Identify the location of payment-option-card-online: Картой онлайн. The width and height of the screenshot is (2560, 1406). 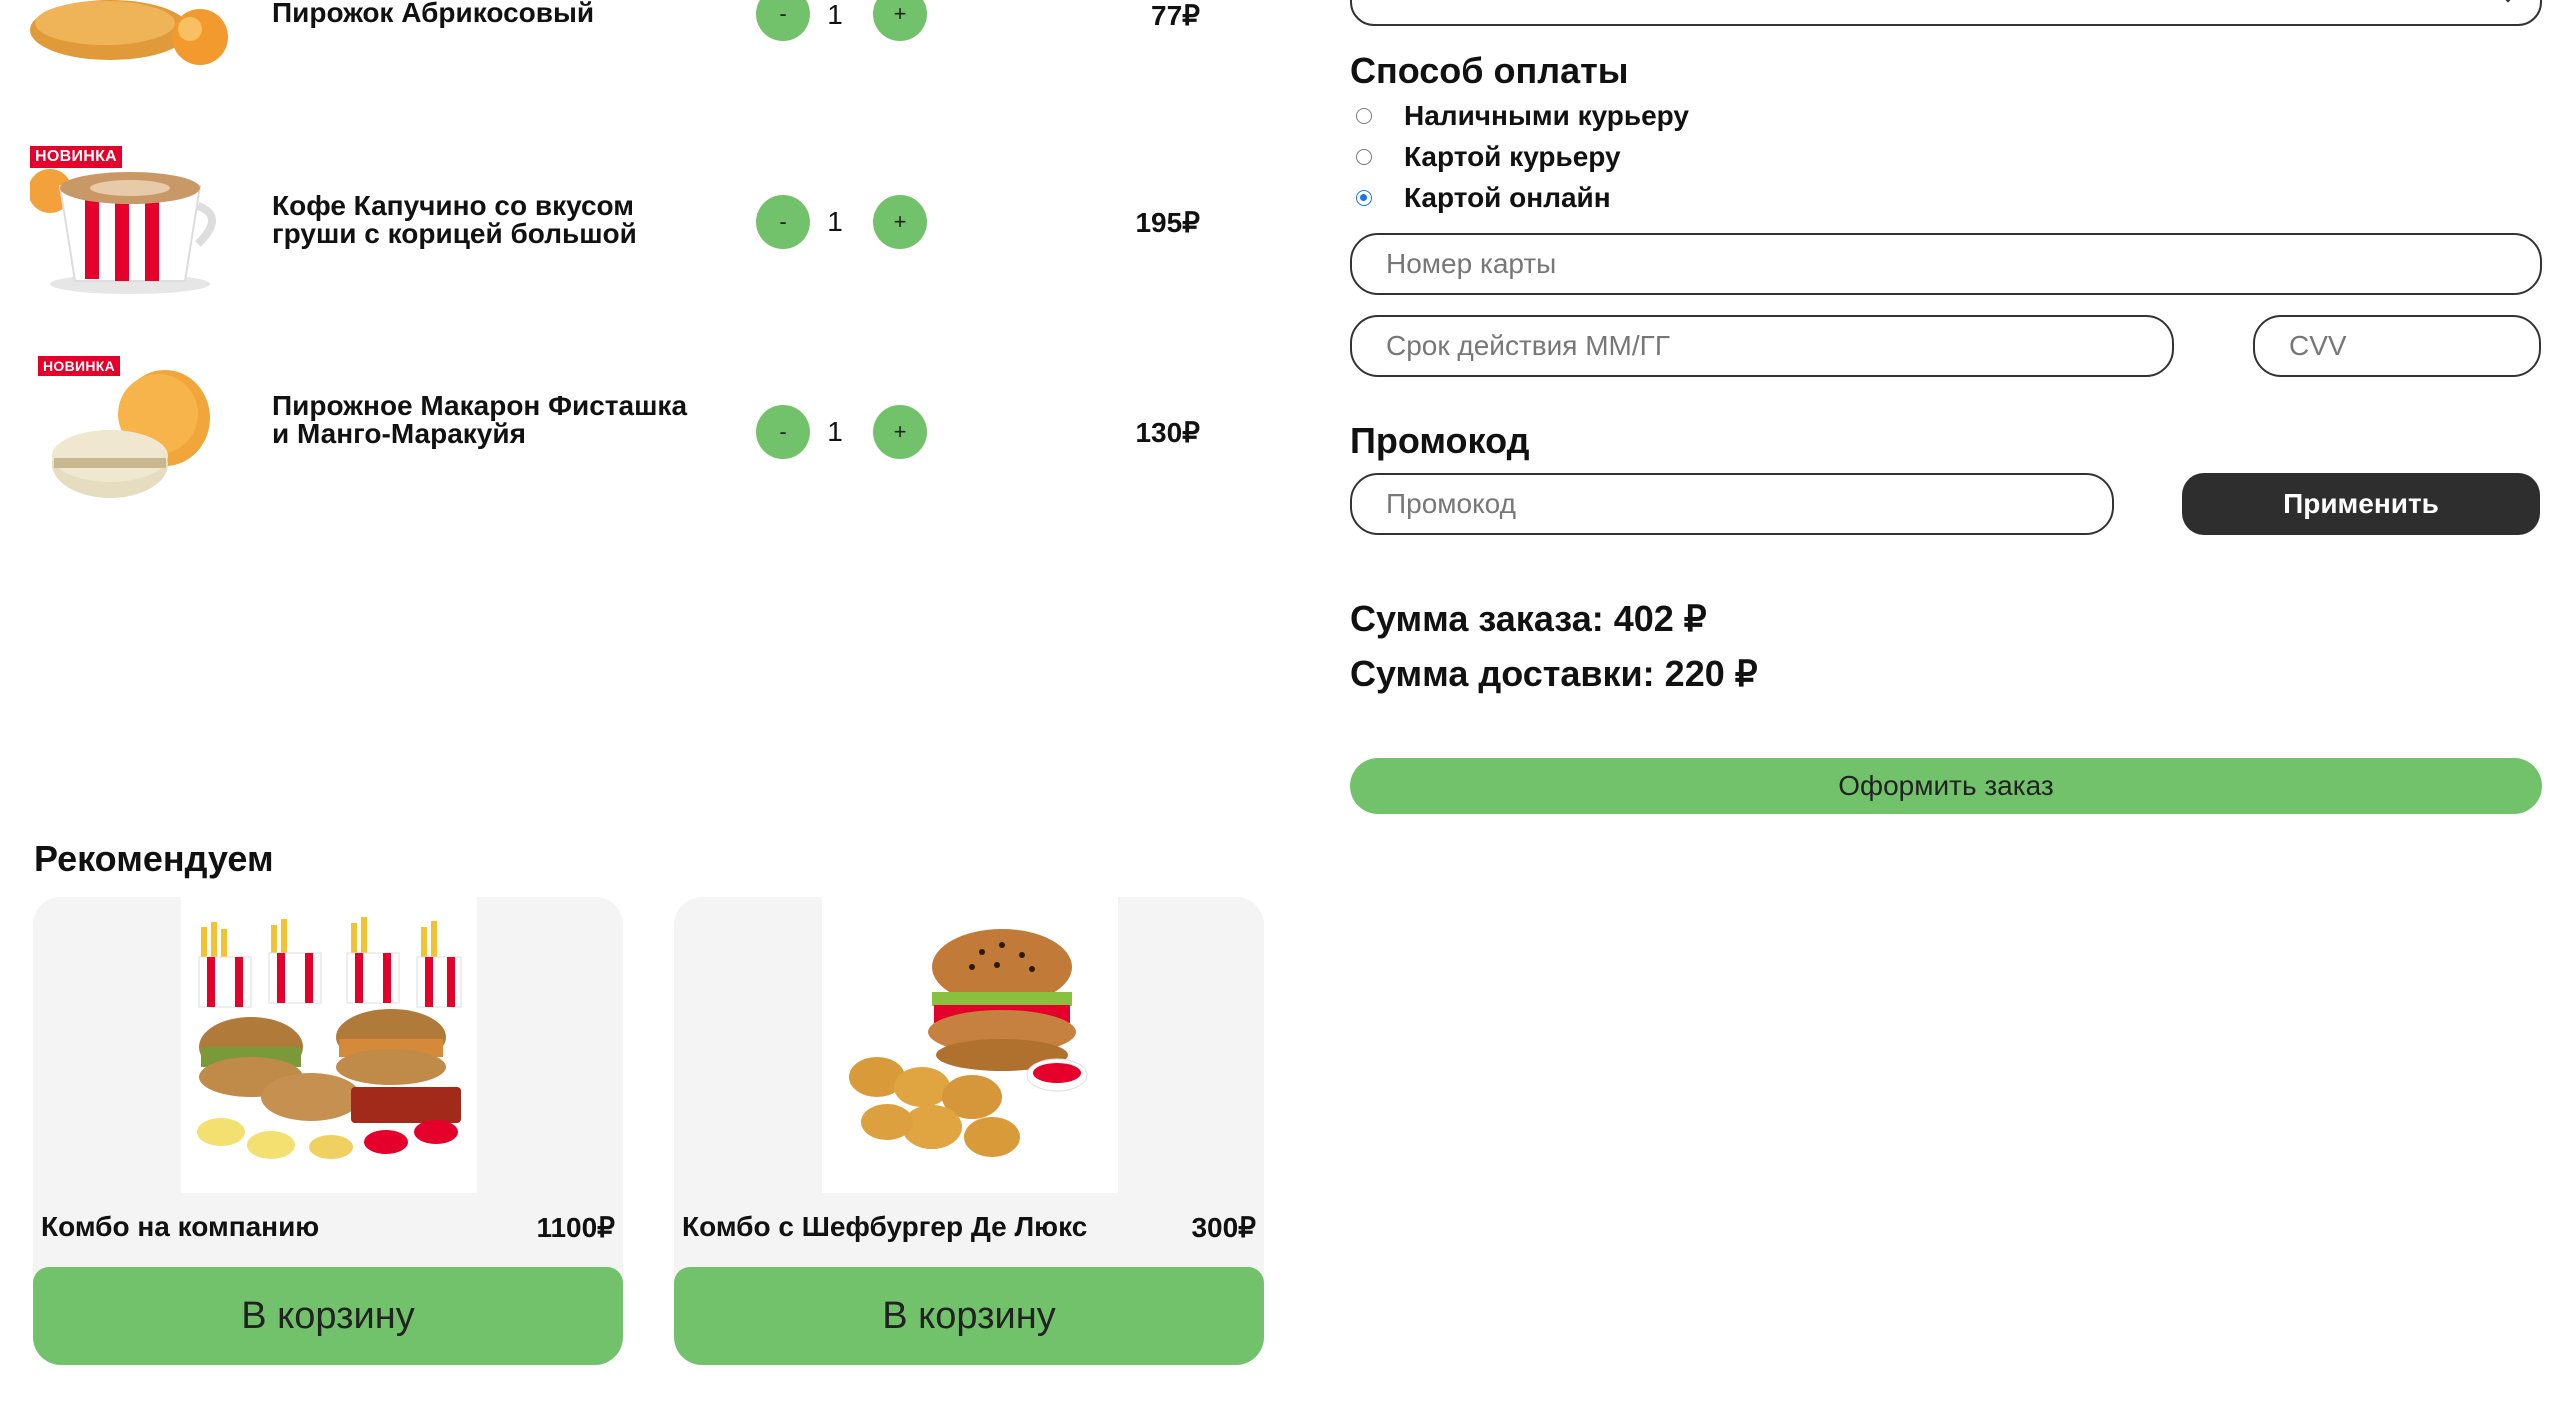
(1483, 198).